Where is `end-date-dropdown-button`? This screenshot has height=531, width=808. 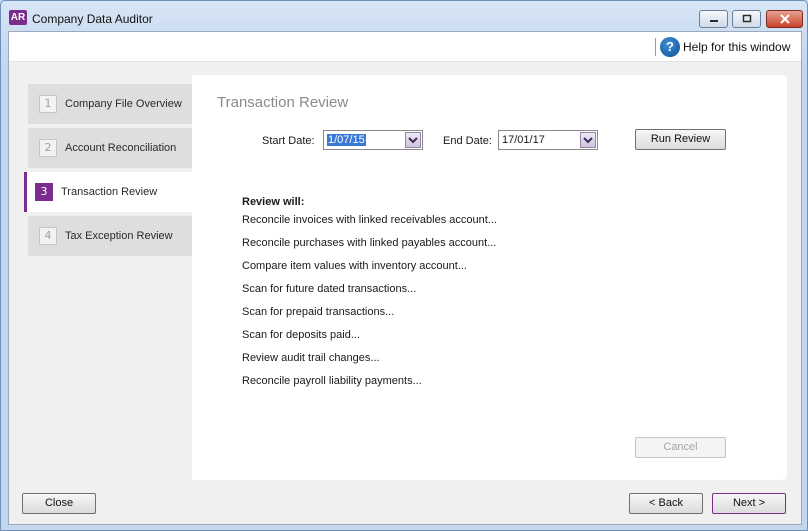 end-date-dropdown-button is located at coordinates (588, 140).